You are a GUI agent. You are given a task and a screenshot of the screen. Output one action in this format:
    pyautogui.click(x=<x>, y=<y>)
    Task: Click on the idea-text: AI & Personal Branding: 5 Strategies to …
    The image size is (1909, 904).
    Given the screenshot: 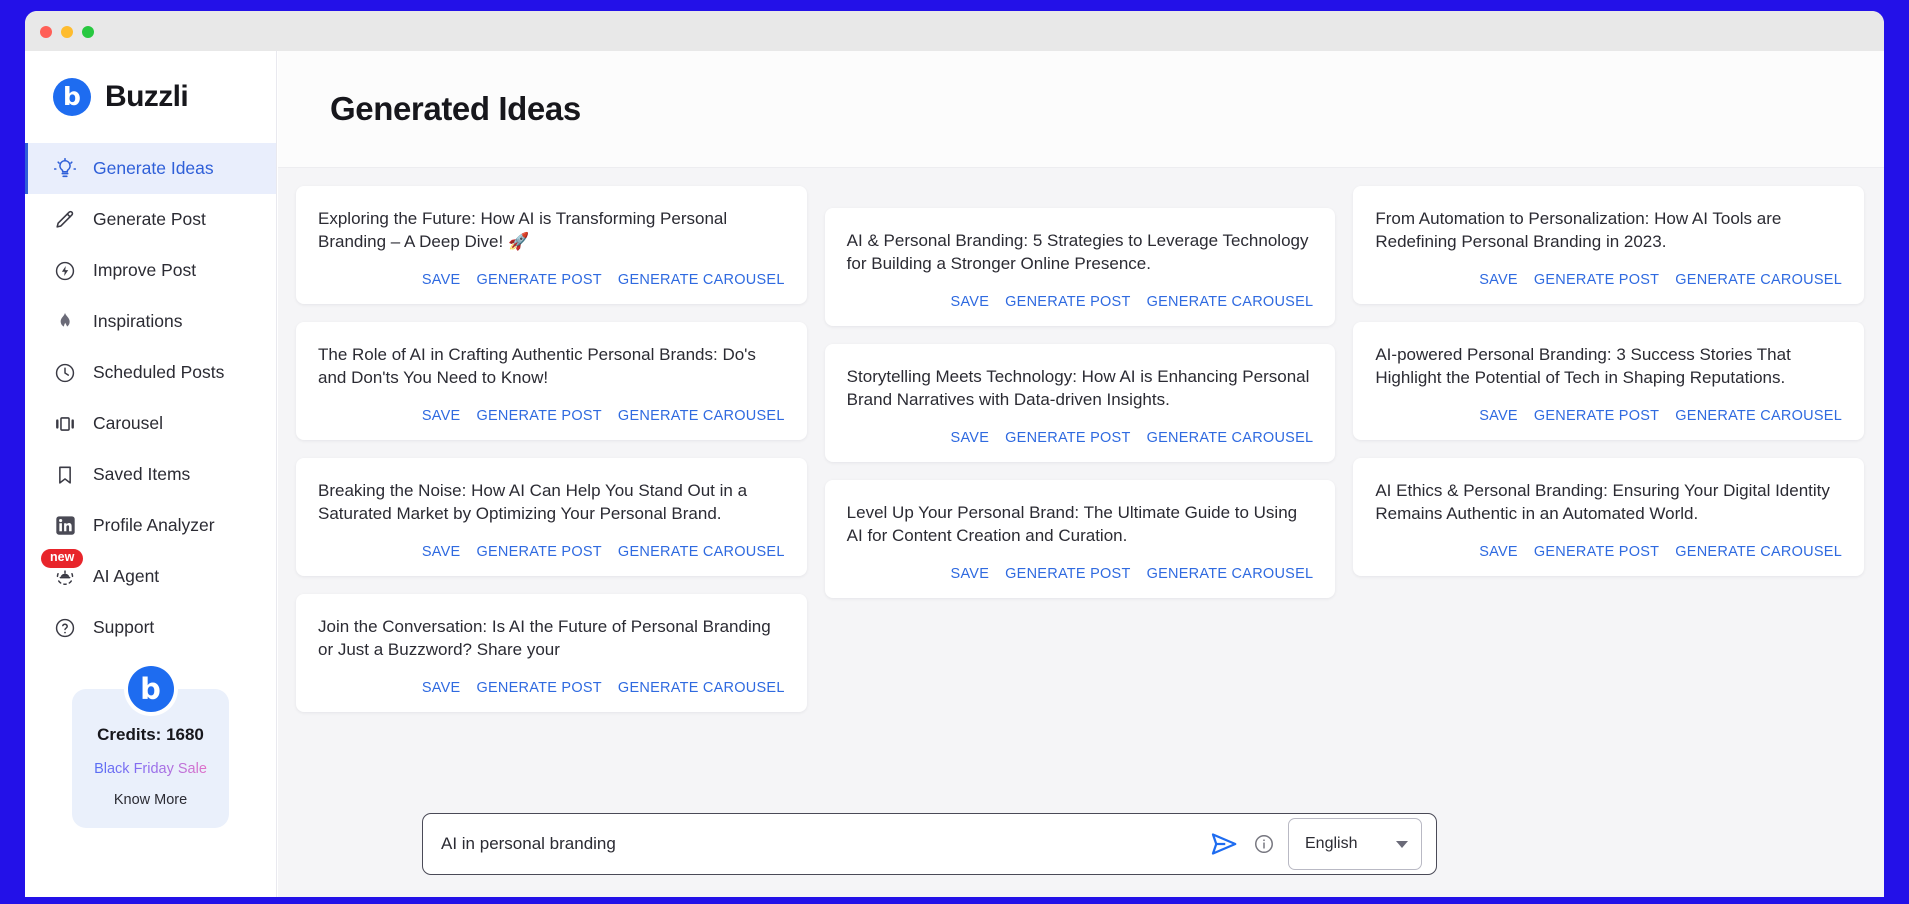 What is the action you would take?
    pyautogui.click(x=1077, y=252)
    